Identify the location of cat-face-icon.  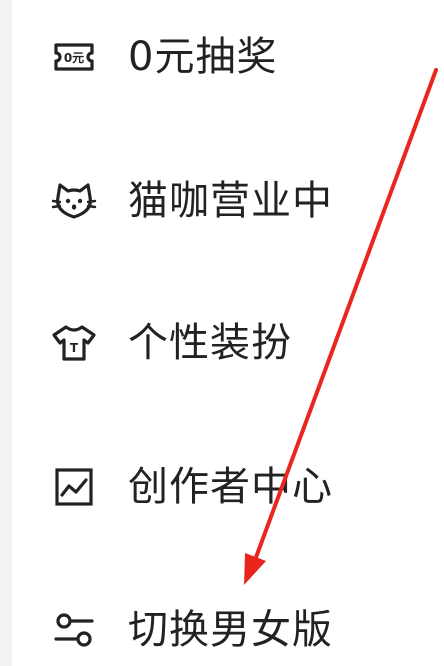
(74, 201).